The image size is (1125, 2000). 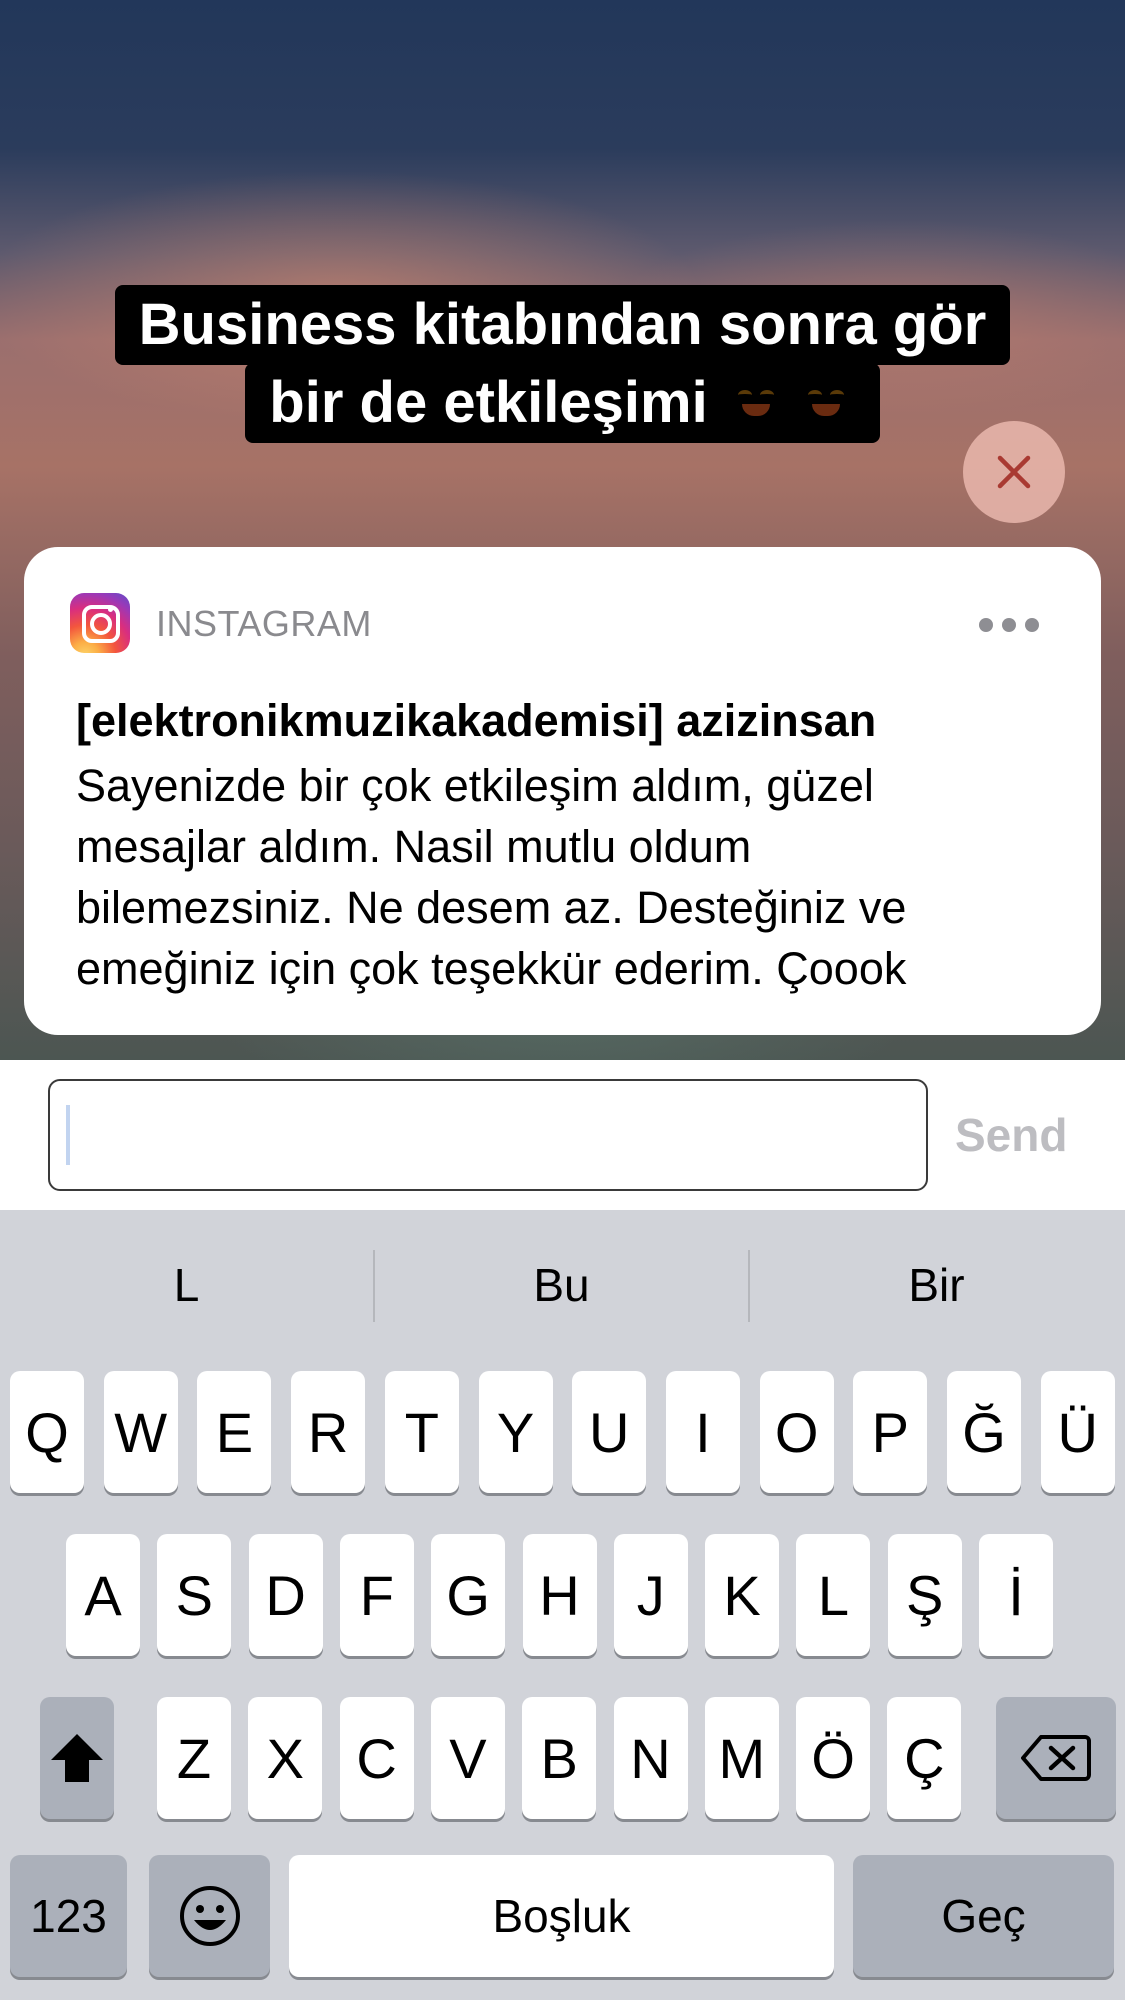 What do you see at coordinates (984, 1432) in the screenshot?
I see `key-ğ: Ğ` at bounding box center [984, 1432].